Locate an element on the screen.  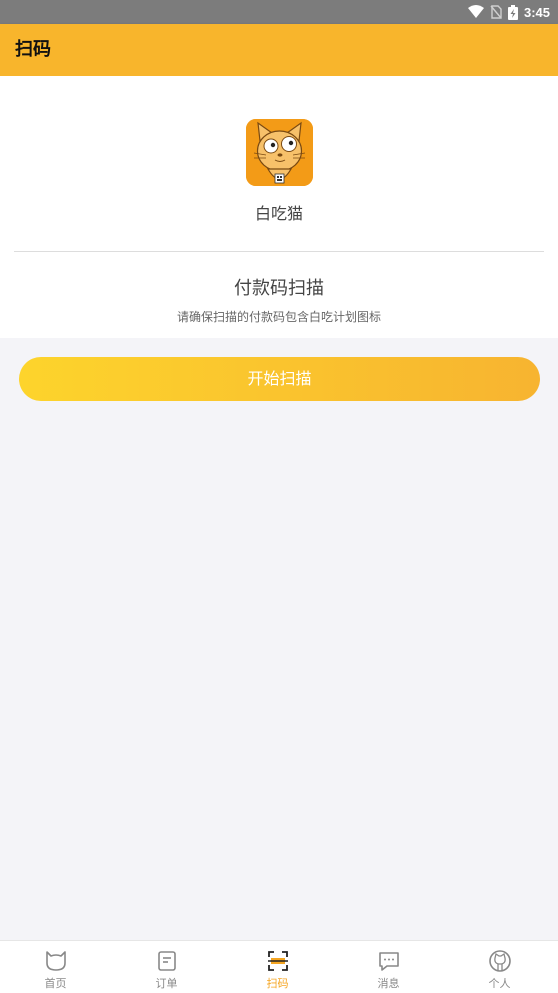
nav-label-profile: 个人 is located at coordinates (499, 983).